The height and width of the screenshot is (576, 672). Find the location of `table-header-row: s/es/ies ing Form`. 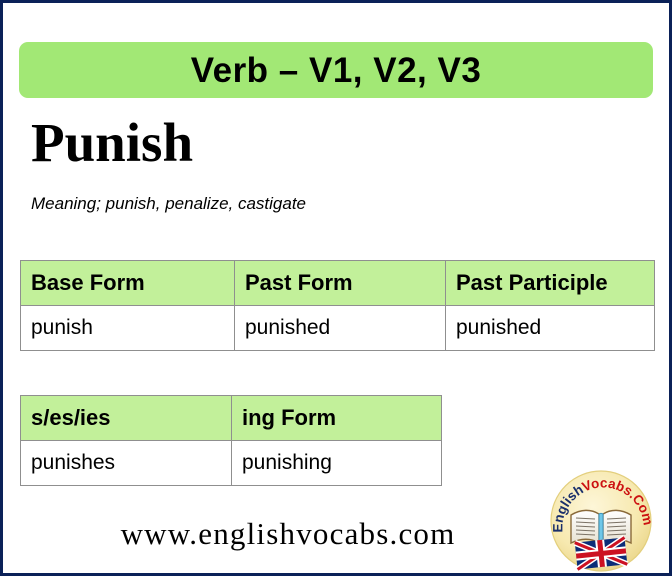

table-header-row: s/es/ies ing Form is located at coordinates (231, 418).